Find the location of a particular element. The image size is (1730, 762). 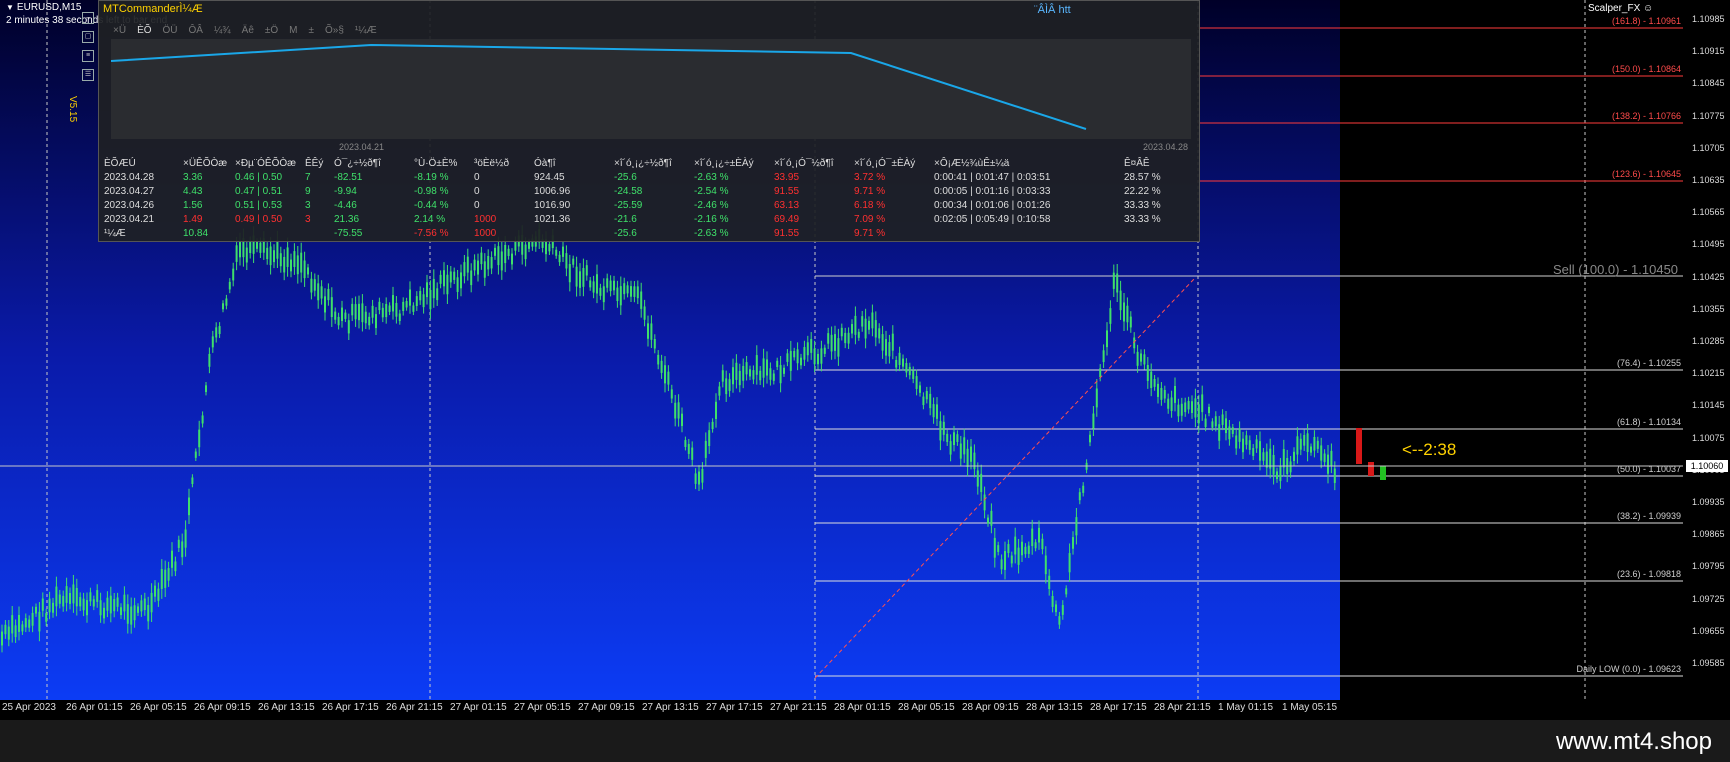

restore-icon: ▢ is located at coordinates (88, 37).